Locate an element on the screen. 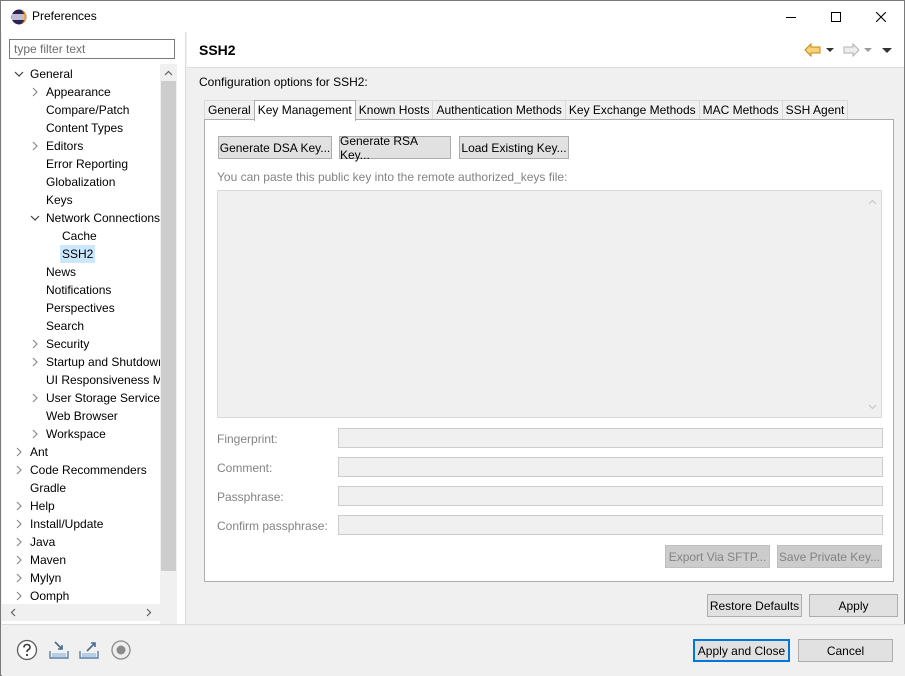  tree-item-label: Java is located at coordinates (43, 542).